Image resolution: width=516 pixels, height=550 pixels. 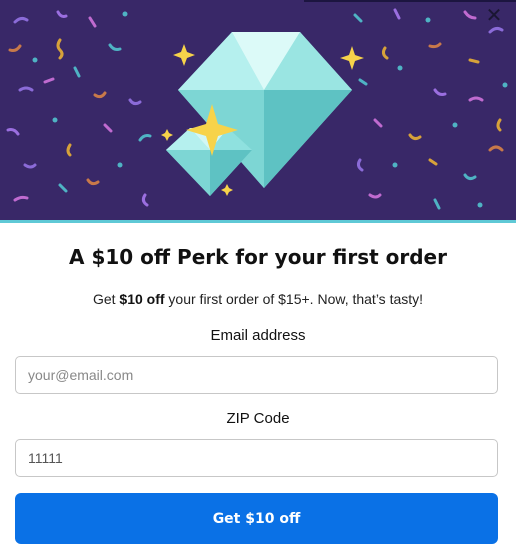 I want to click on get-discount-button: Get $10 off, so click(x=256, y=518).